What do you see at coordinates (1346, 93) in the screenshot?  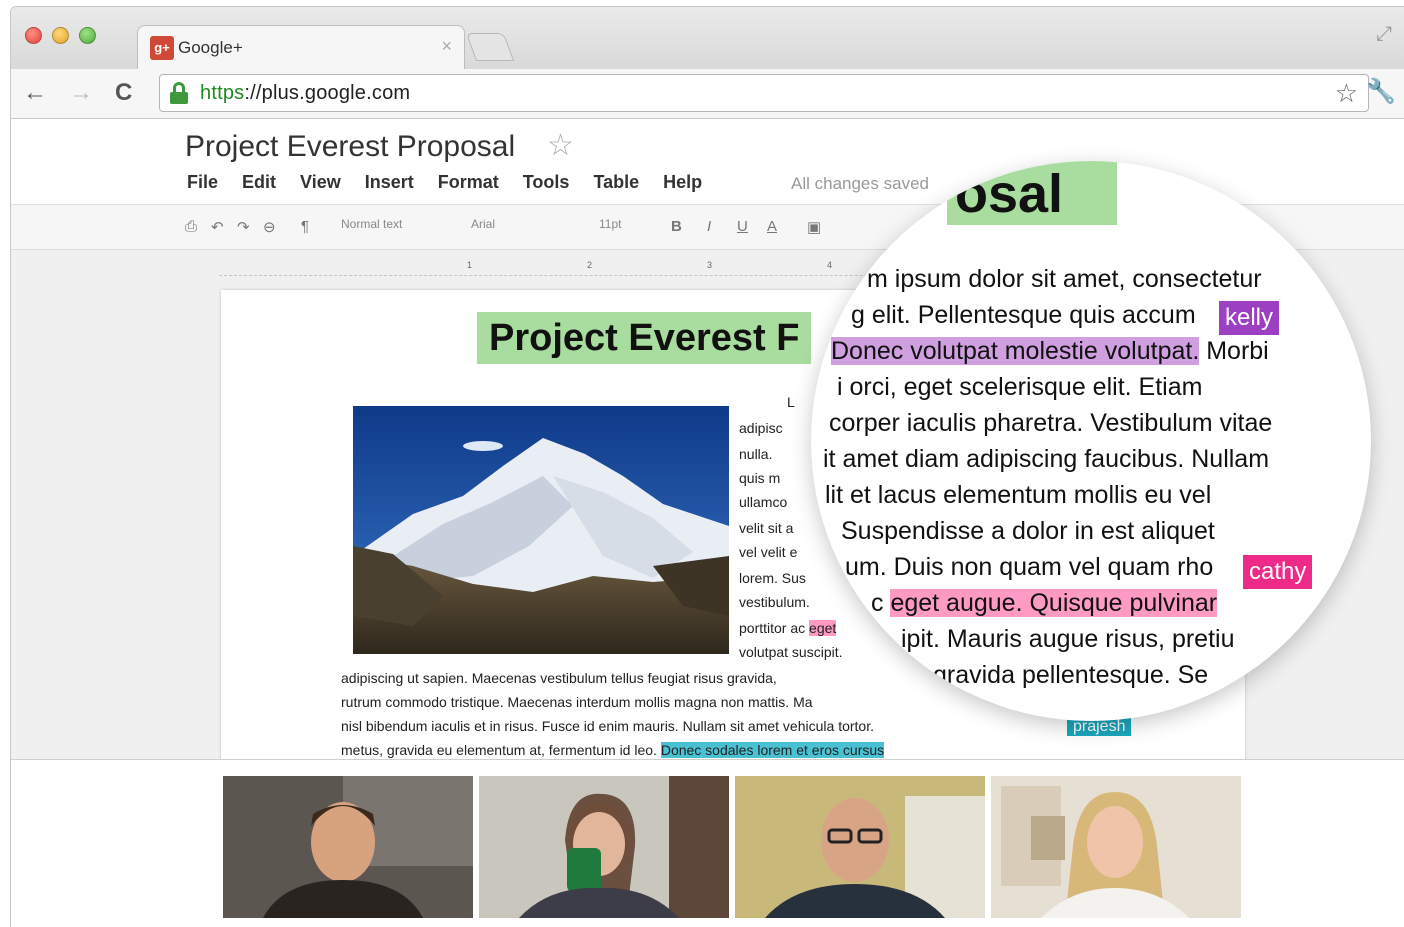 I see `bookmark-star-icon: ☆` at bounding box center [1346, 93].